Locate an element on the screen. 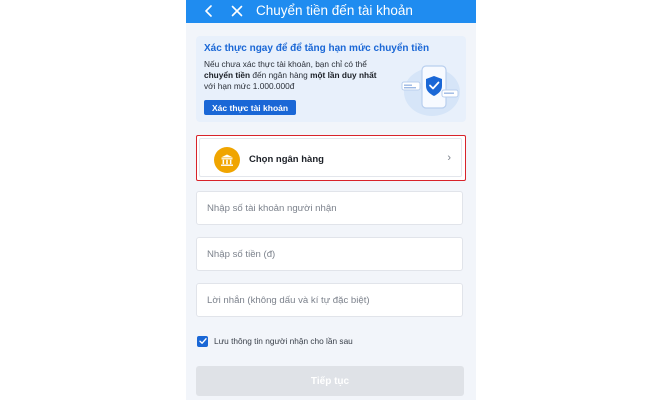  promo-bold-transfer: chuyển tiền is located at coordinates (227, 75).